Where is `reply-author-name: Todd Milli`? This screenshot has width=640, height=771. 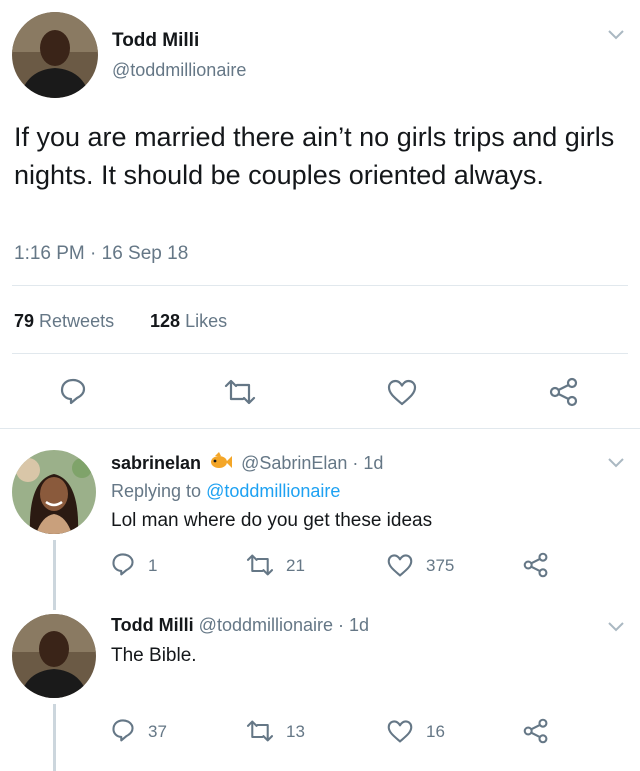 reply-author-name: Todd Milli is located at coordinates (152, 625).